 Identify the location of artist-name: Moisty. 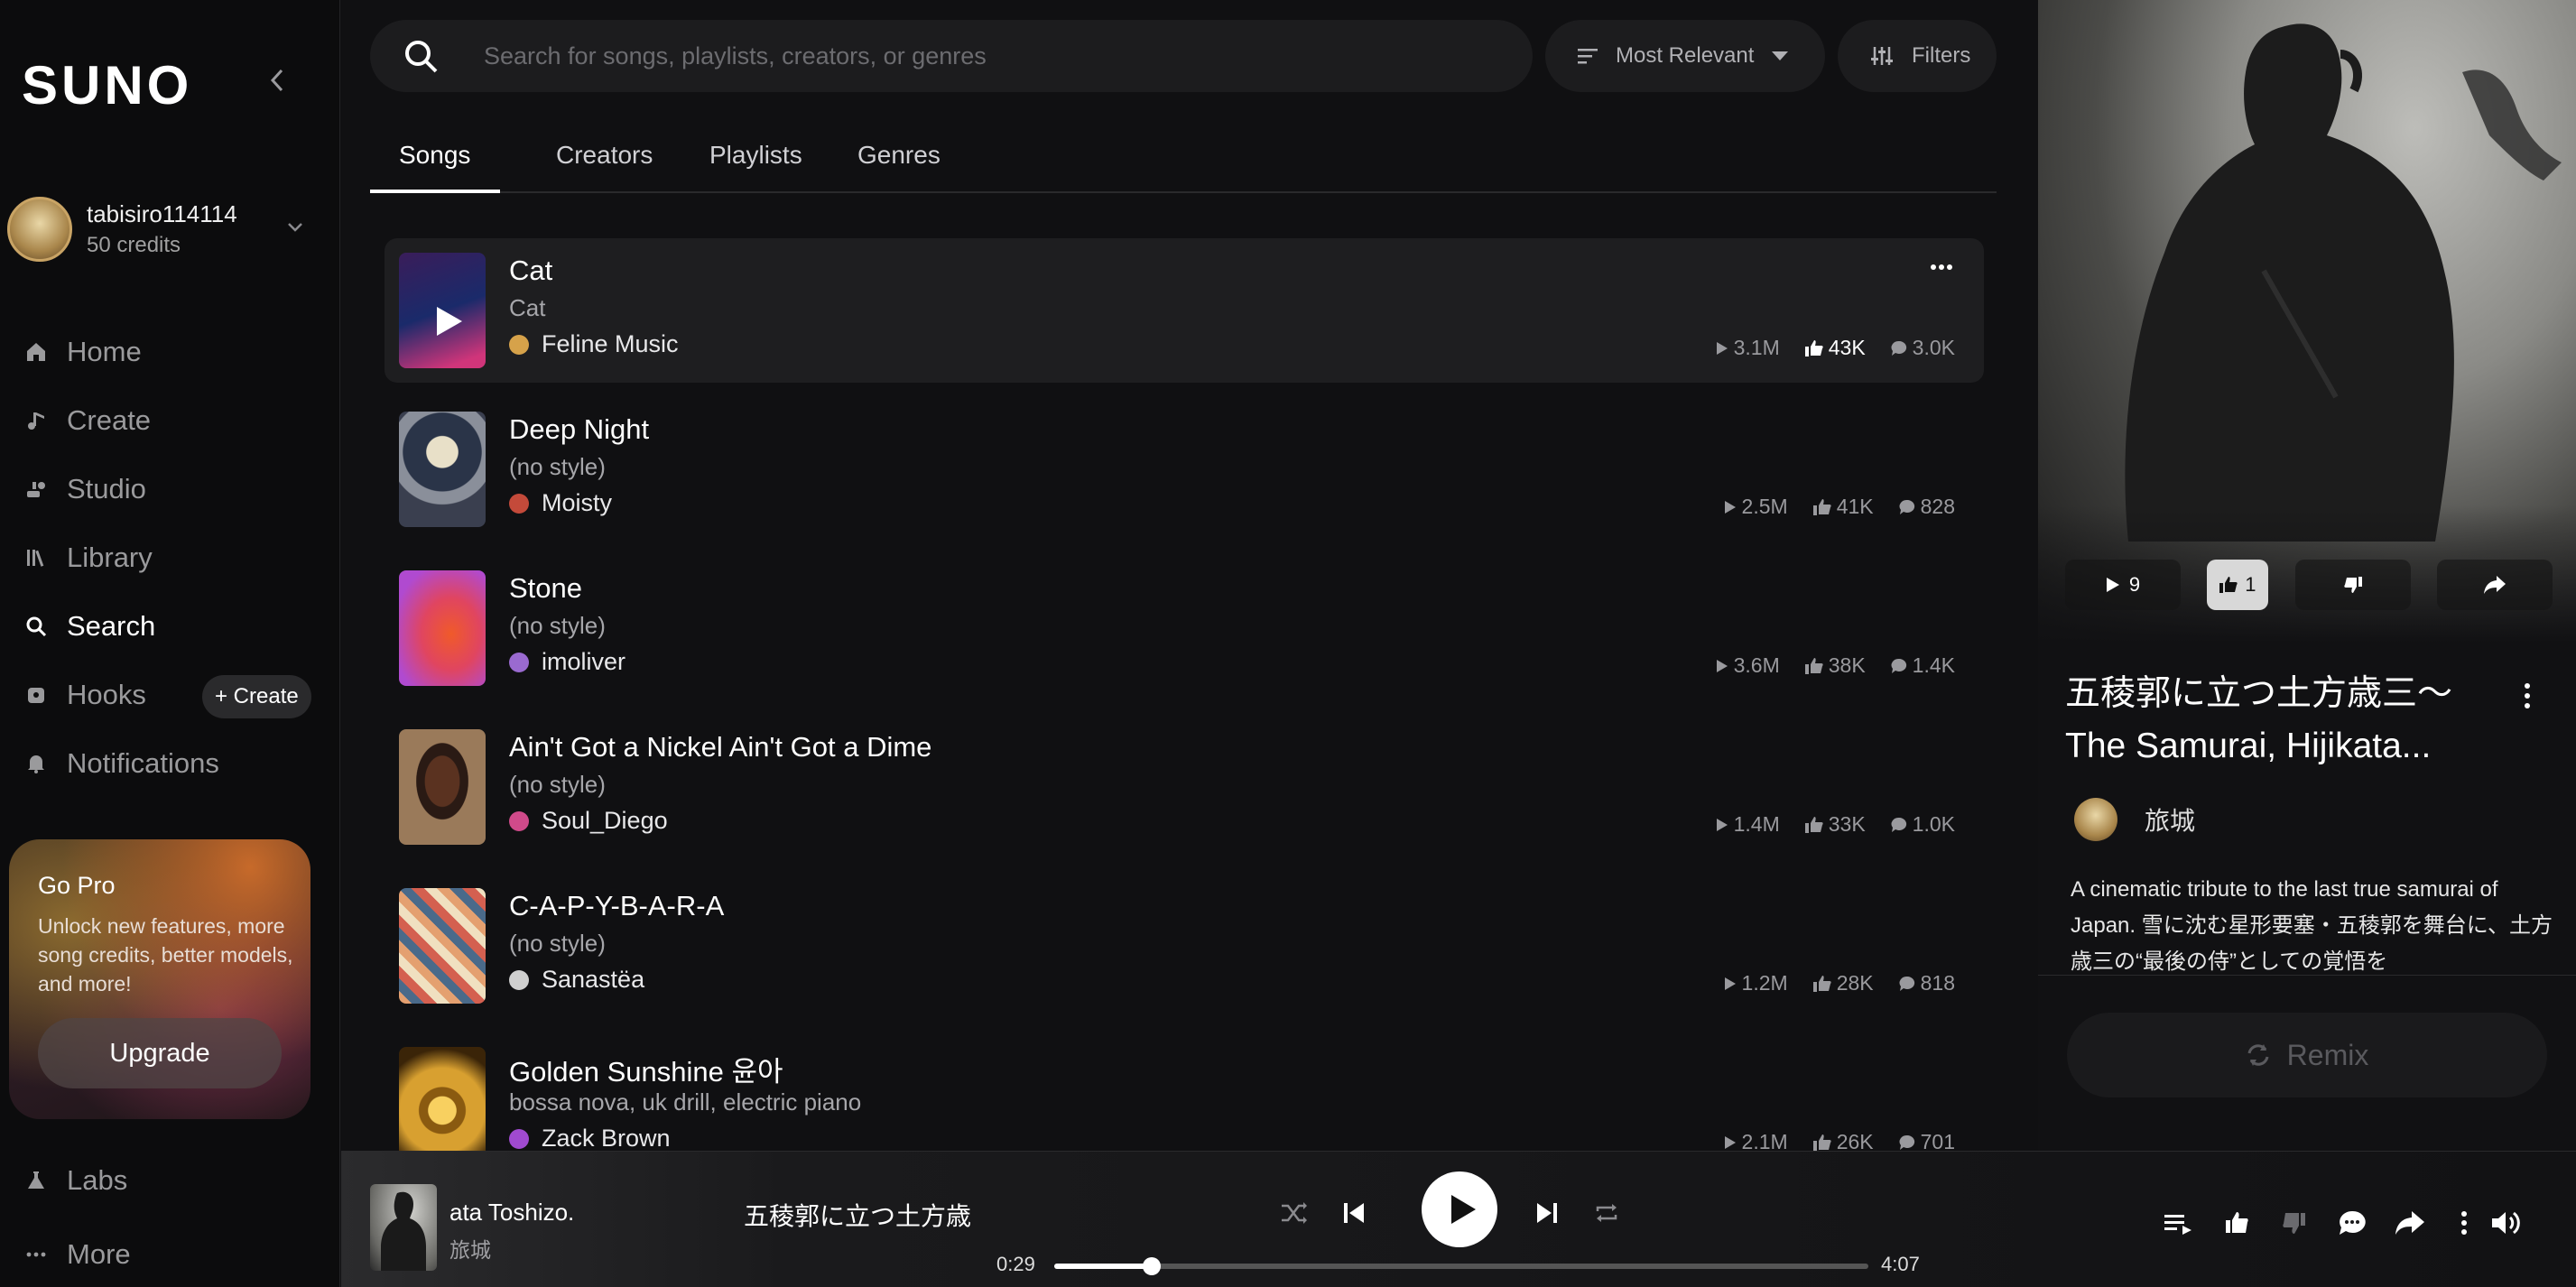
(577, 502).